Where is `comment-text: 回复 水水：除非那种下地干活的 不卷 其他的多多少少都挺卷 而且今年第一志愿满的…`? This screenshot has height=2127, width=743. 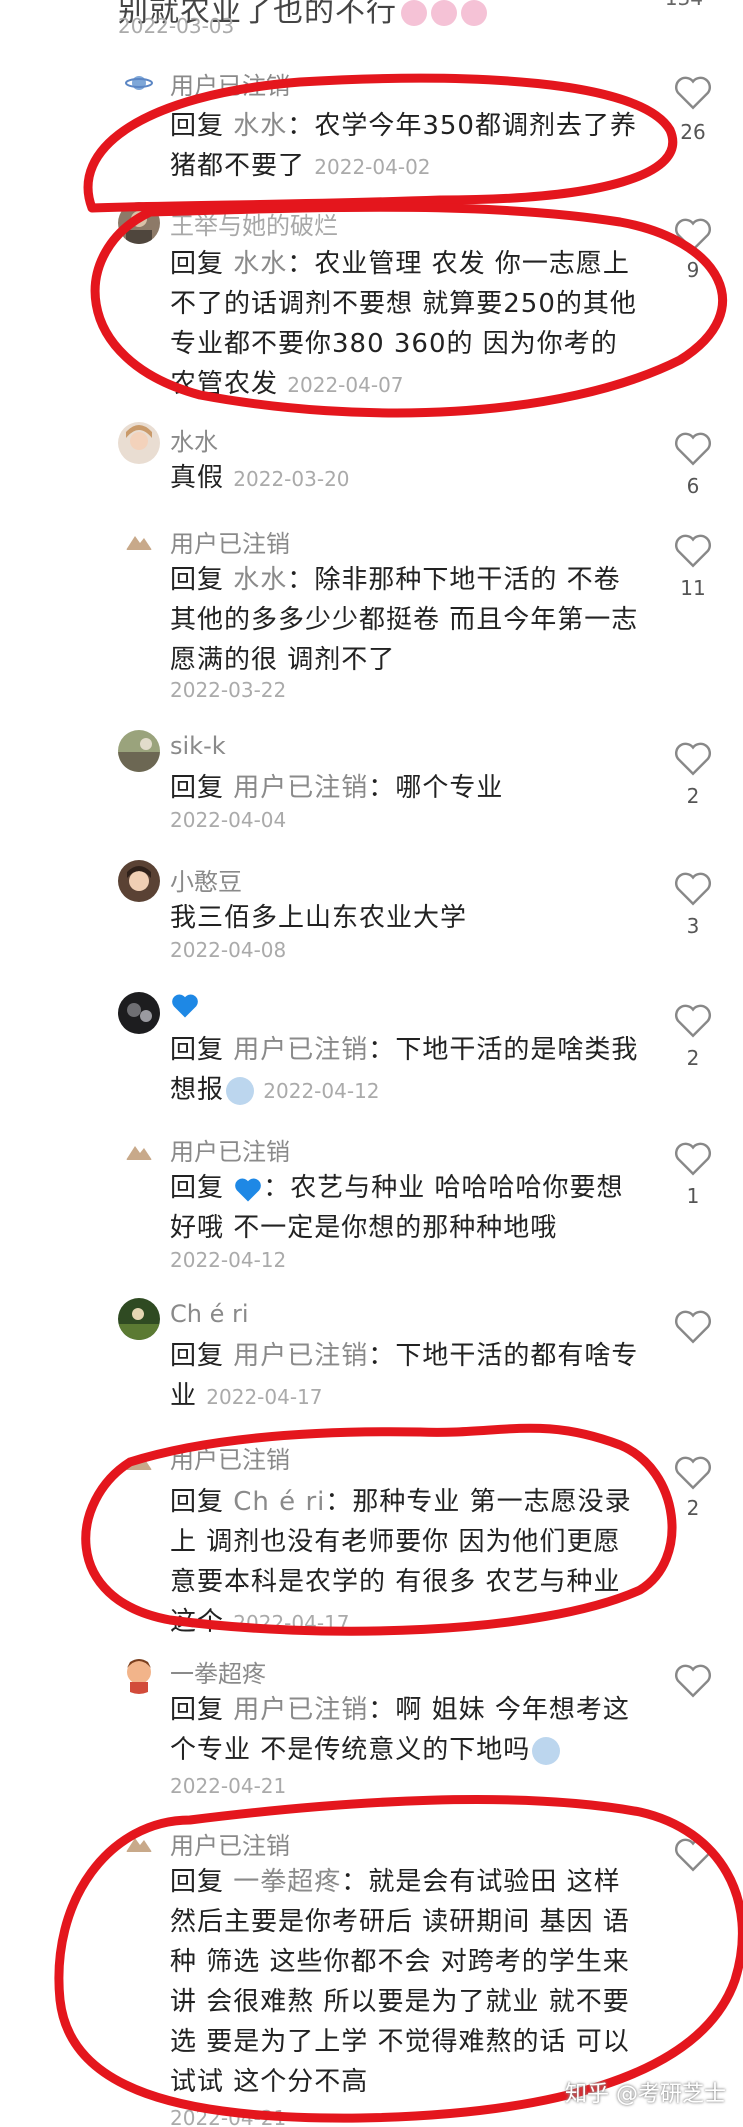
comment-text: 回复 水水：除非那种下地干活的 不卷 其他的多多少少都挺卷 而且今年第一志愿满的… is located at coordinates (405, 620).